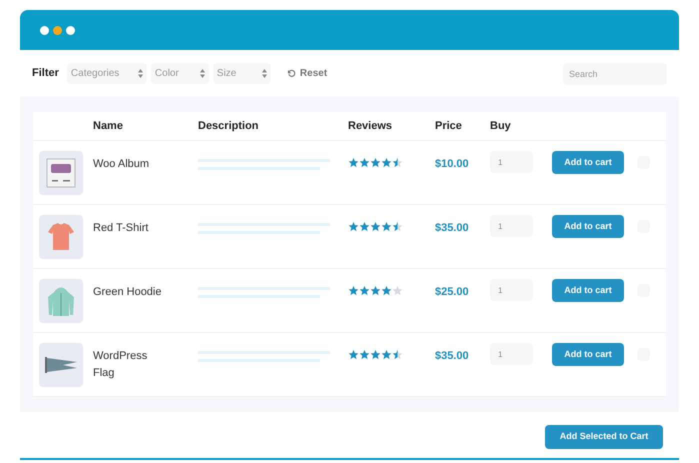  What do you see at coordinates (45, 74) in the screenshot?
I see `filter-label: Filter` at bounding box center [45, 74].